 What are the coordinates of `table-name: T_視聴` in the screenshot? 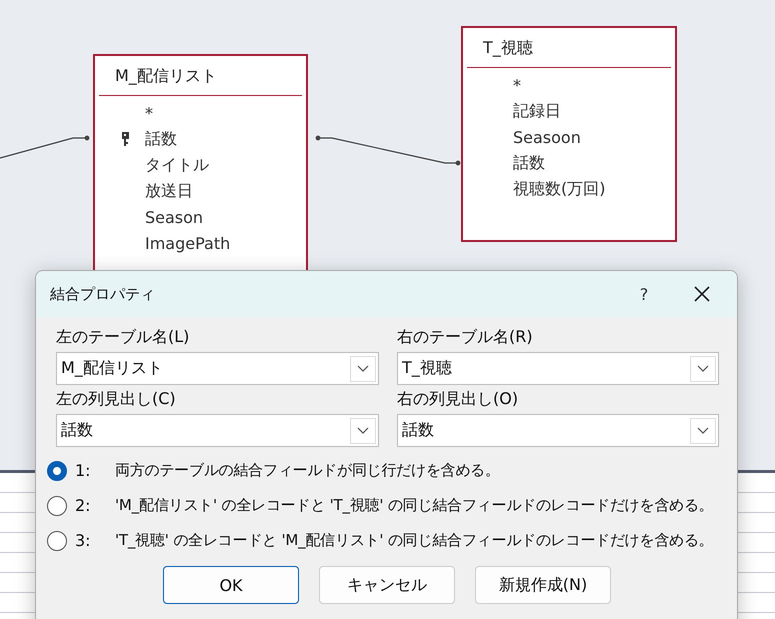 It's located at (569, 48).